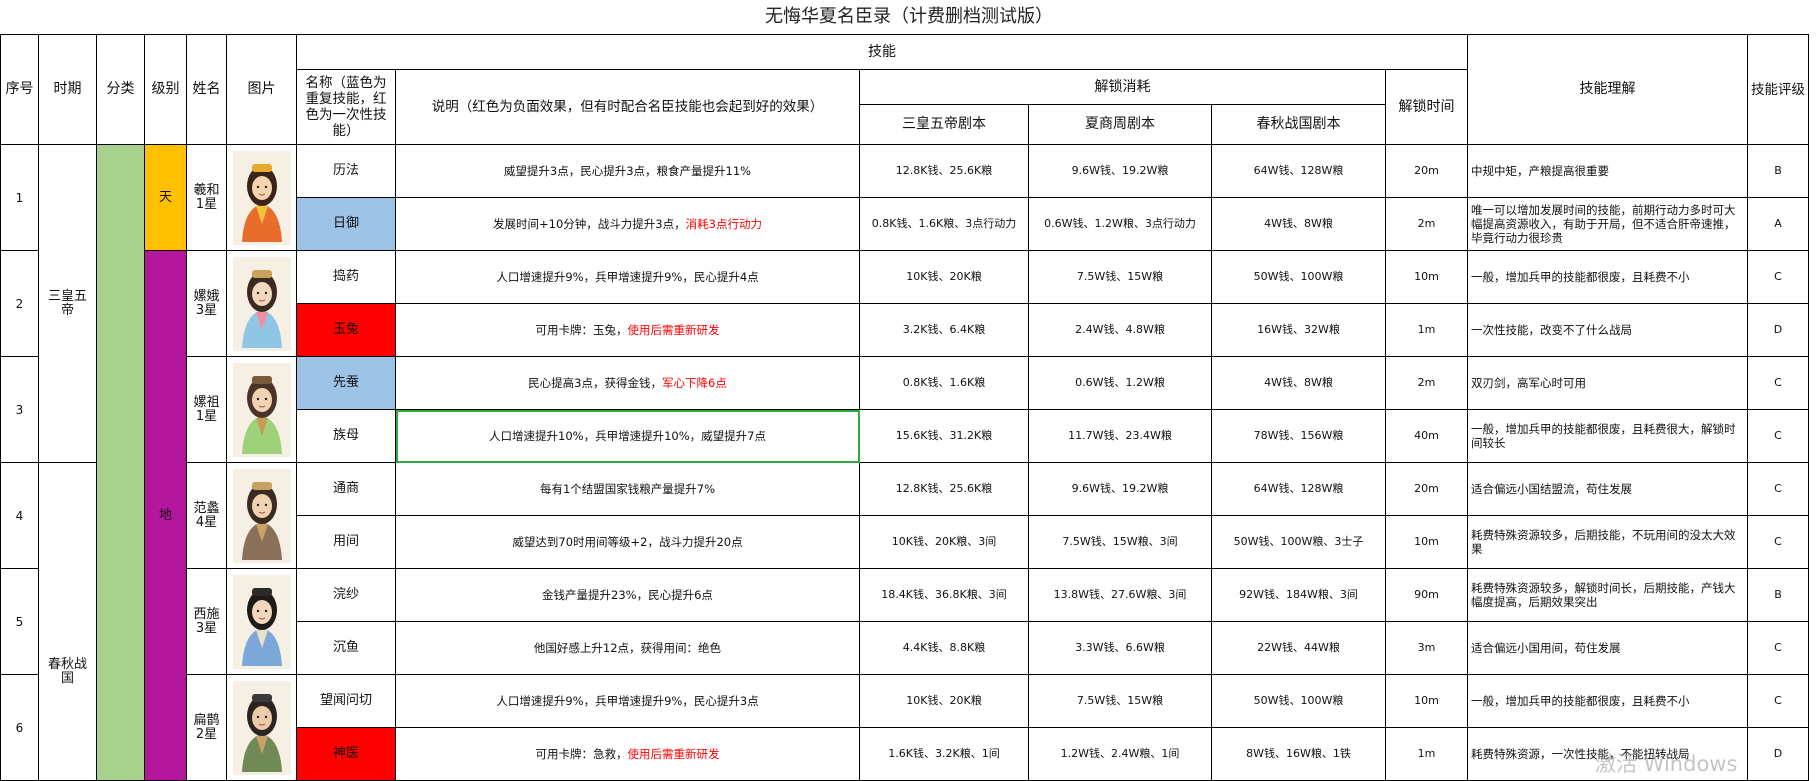 The image size is (1818, 781). I want to click on cell-cost-script-2: 0.6W钱、1.2W粮、3点行动力, so click(1120, 224).